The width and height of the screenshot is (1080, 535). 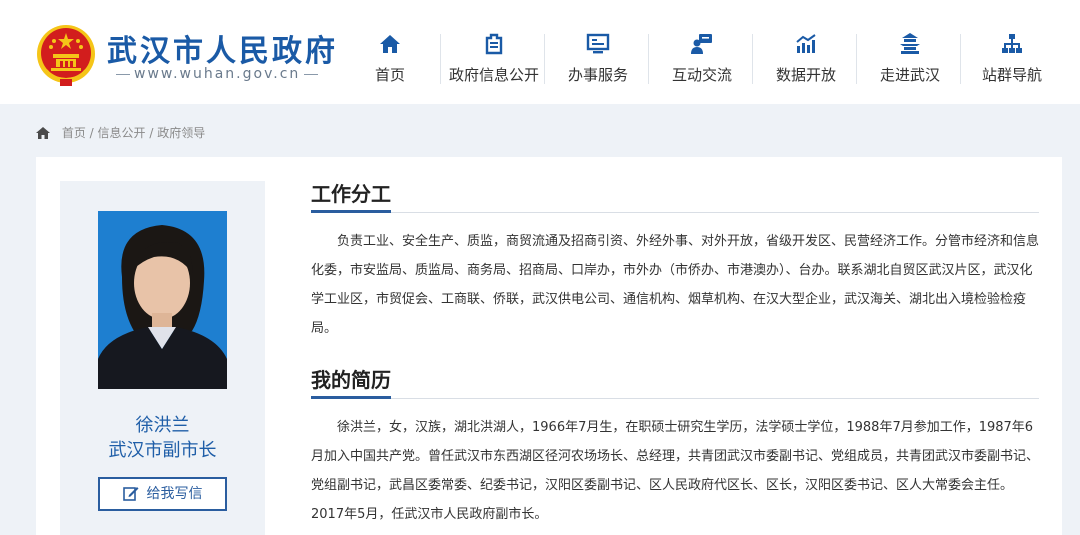 I want to click on write-letter-label: 给我写信, so click(x=174, y=494).